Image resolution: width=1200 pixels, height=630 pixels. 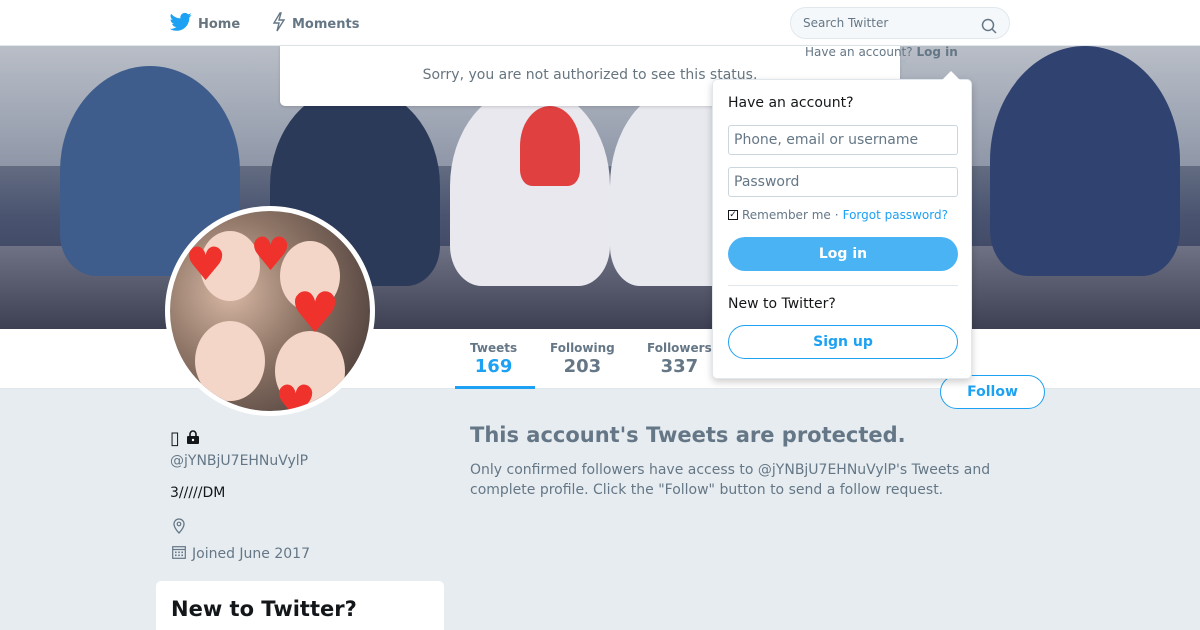 What do you see at coordinates (843, 342) in the screenshot?
I see `signup-button: Sign up` at bounding box center [843, 342].